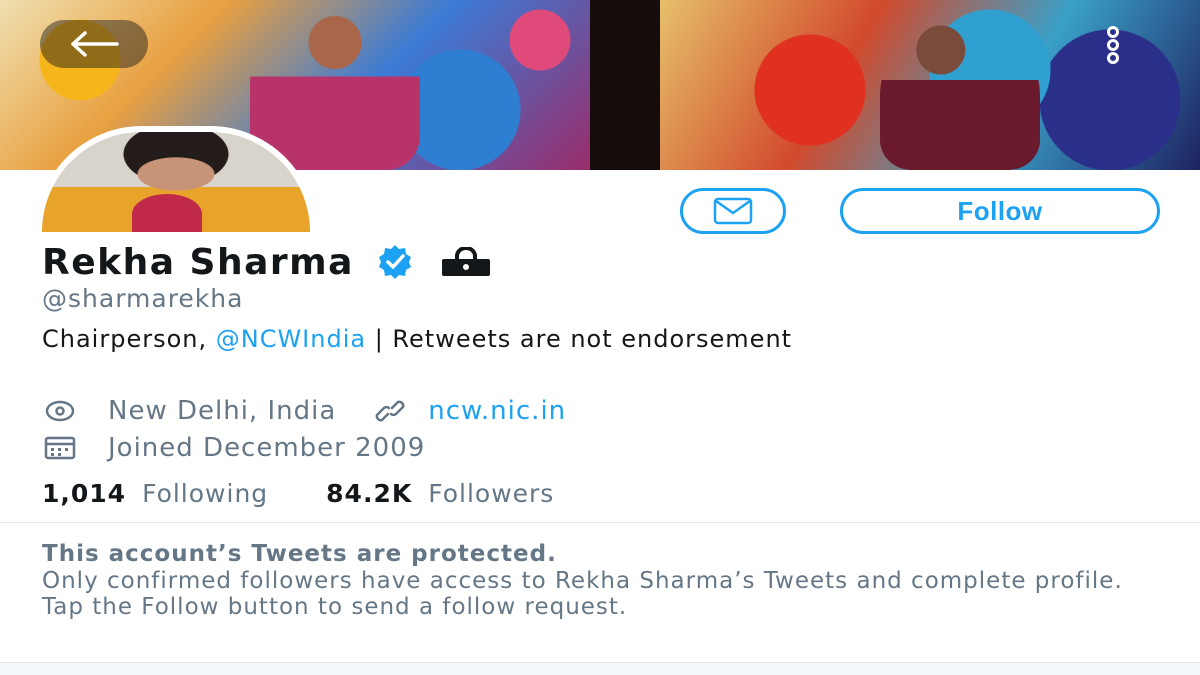 The image size is (1200, 675). Describe the element at coordinates (1000, 211) in the screenshot. I see `follow-button: Follow` at that location.